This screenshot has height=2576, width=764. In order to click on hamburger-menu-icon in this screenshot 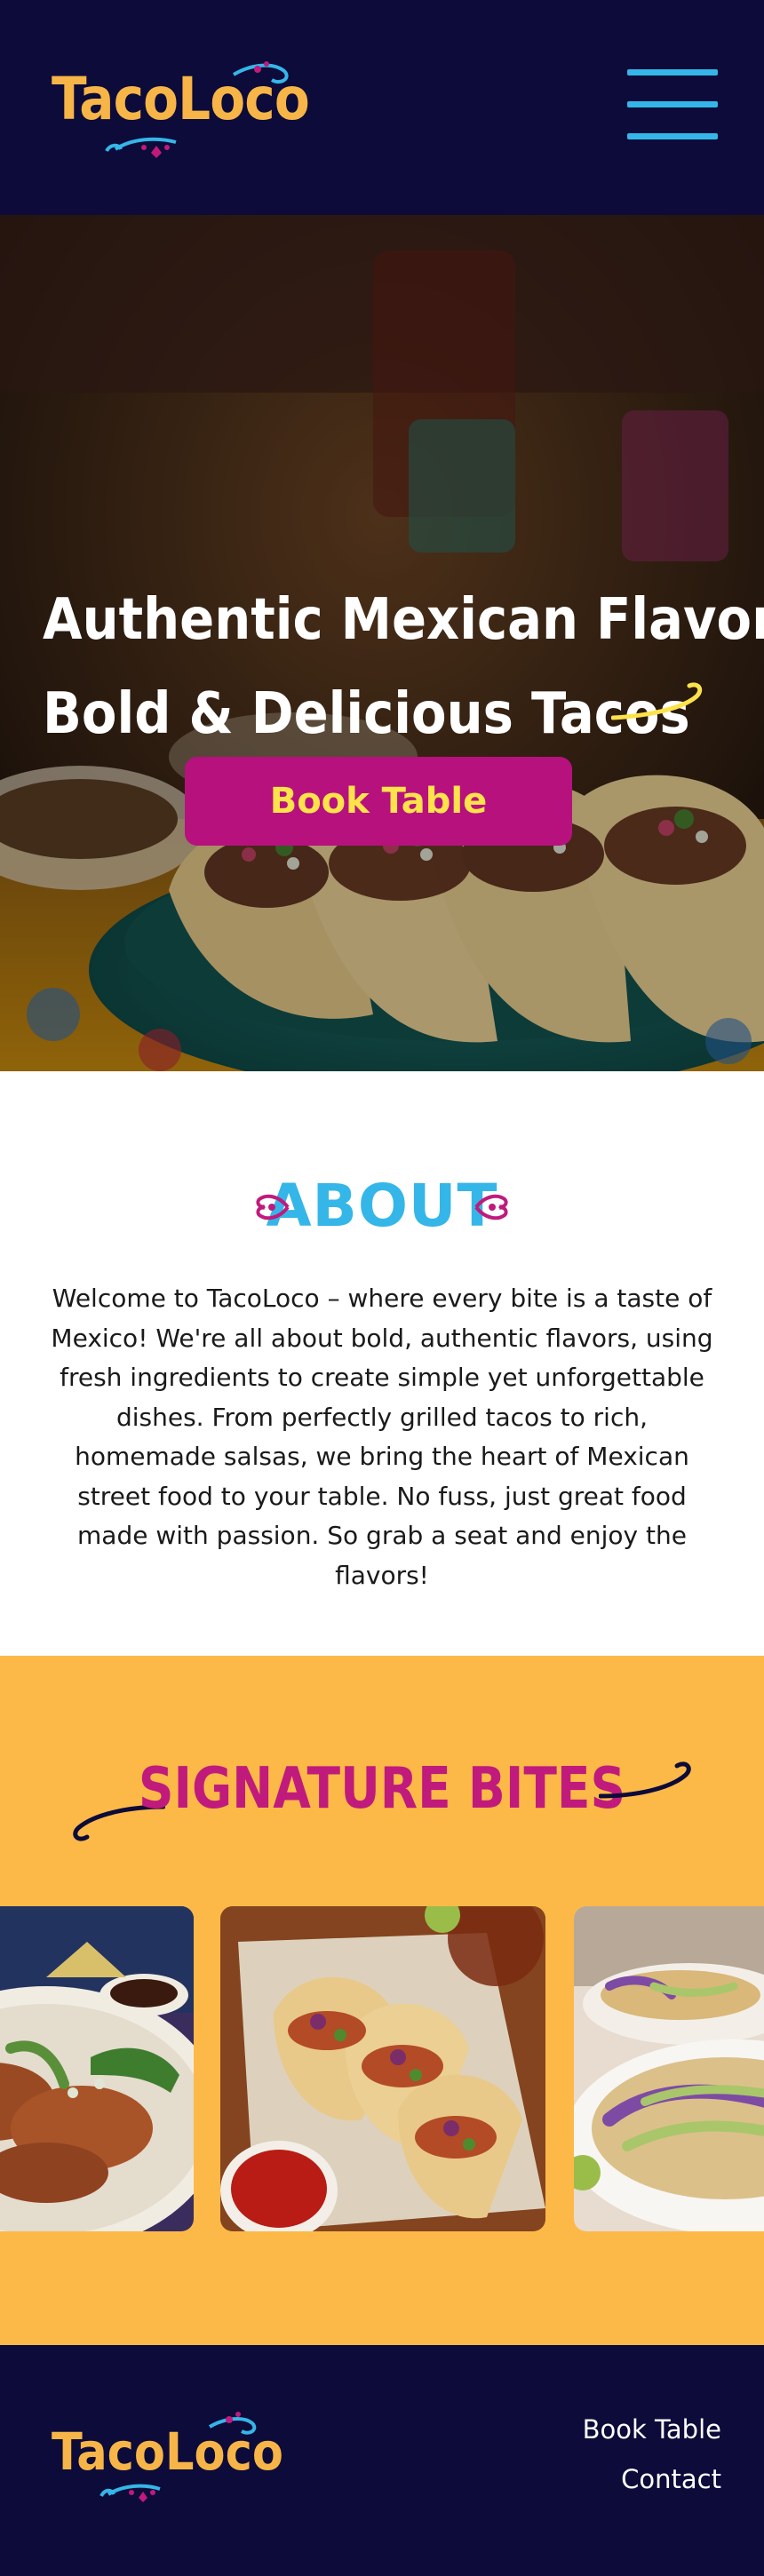, I will do `click(672, 104)`.